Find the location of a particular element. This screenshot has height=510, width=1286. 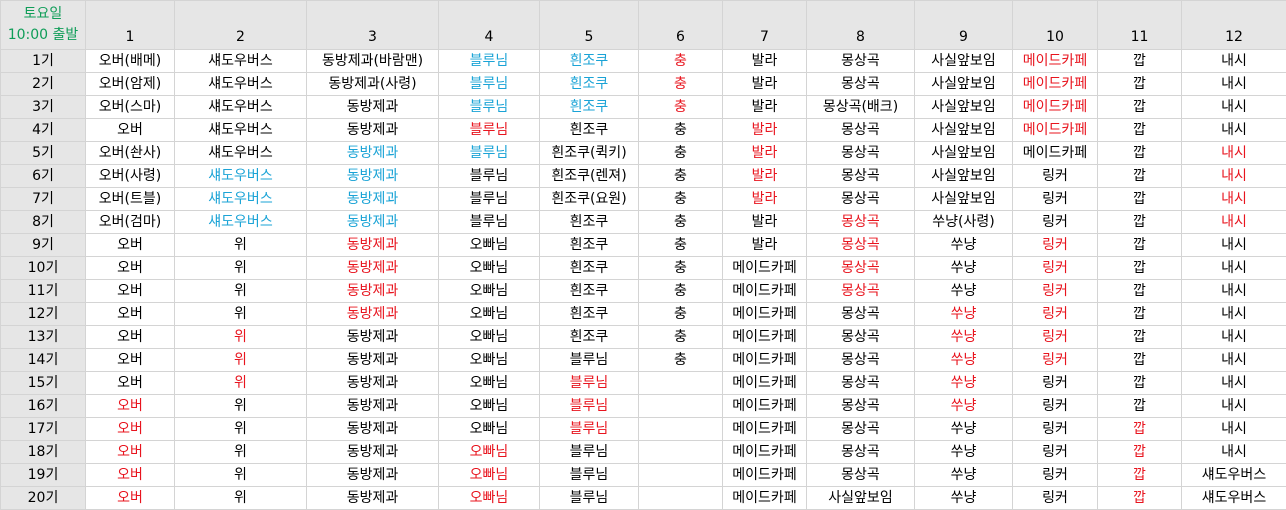

grid-cell: 오버(암제) is located at coordinates (130, 84).